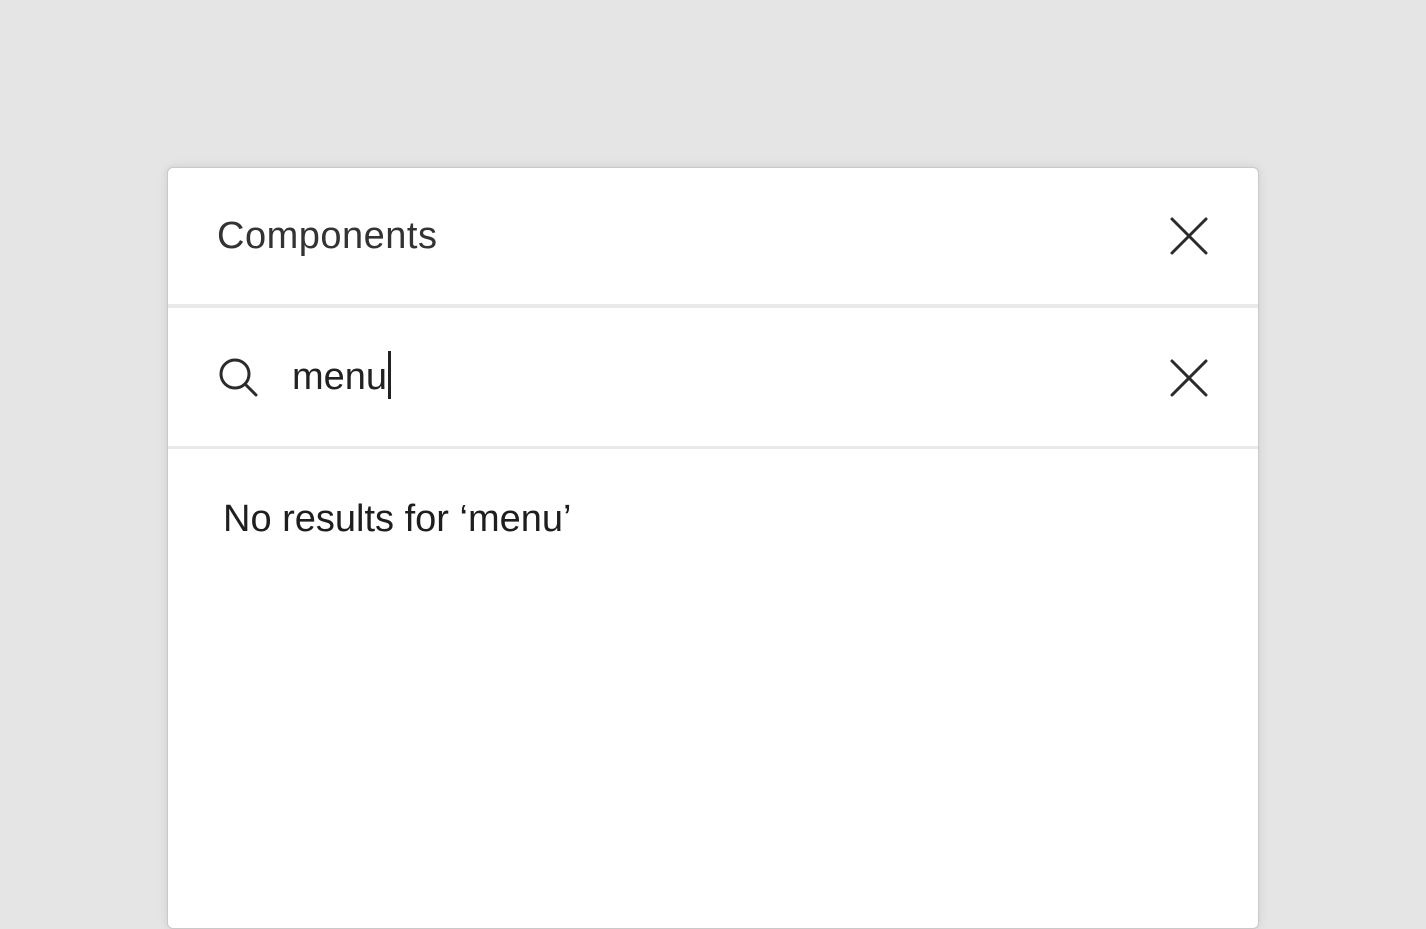 This screenshot has width=1426, height=929. Describe the element at coordinates (397, 519) in the screenshot. I see `no-results-message: No results for ‘menu’` at that location.